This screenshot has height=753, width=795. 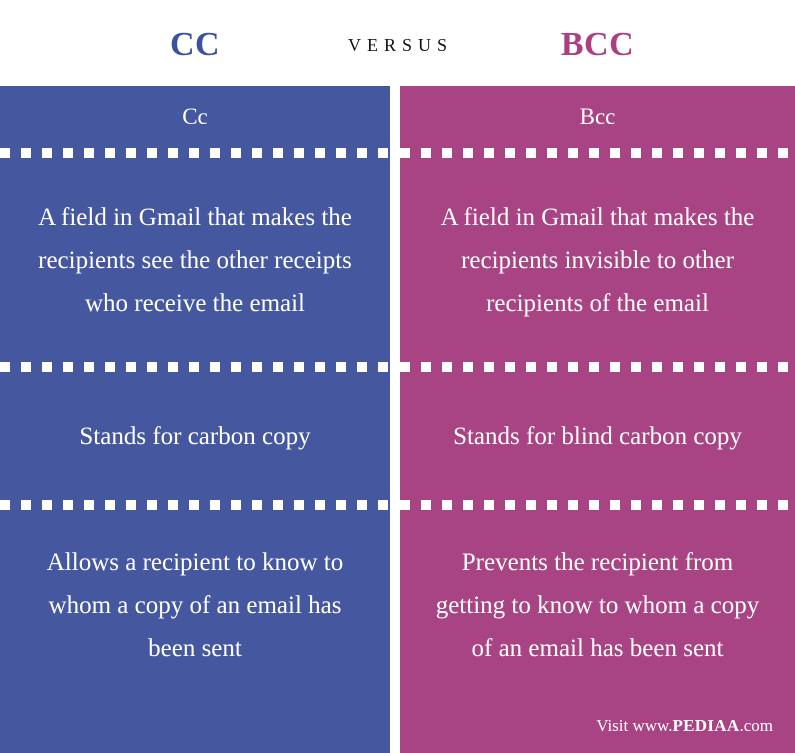 I want to click on footer-suffix: .com, so click(x=756, y=725).